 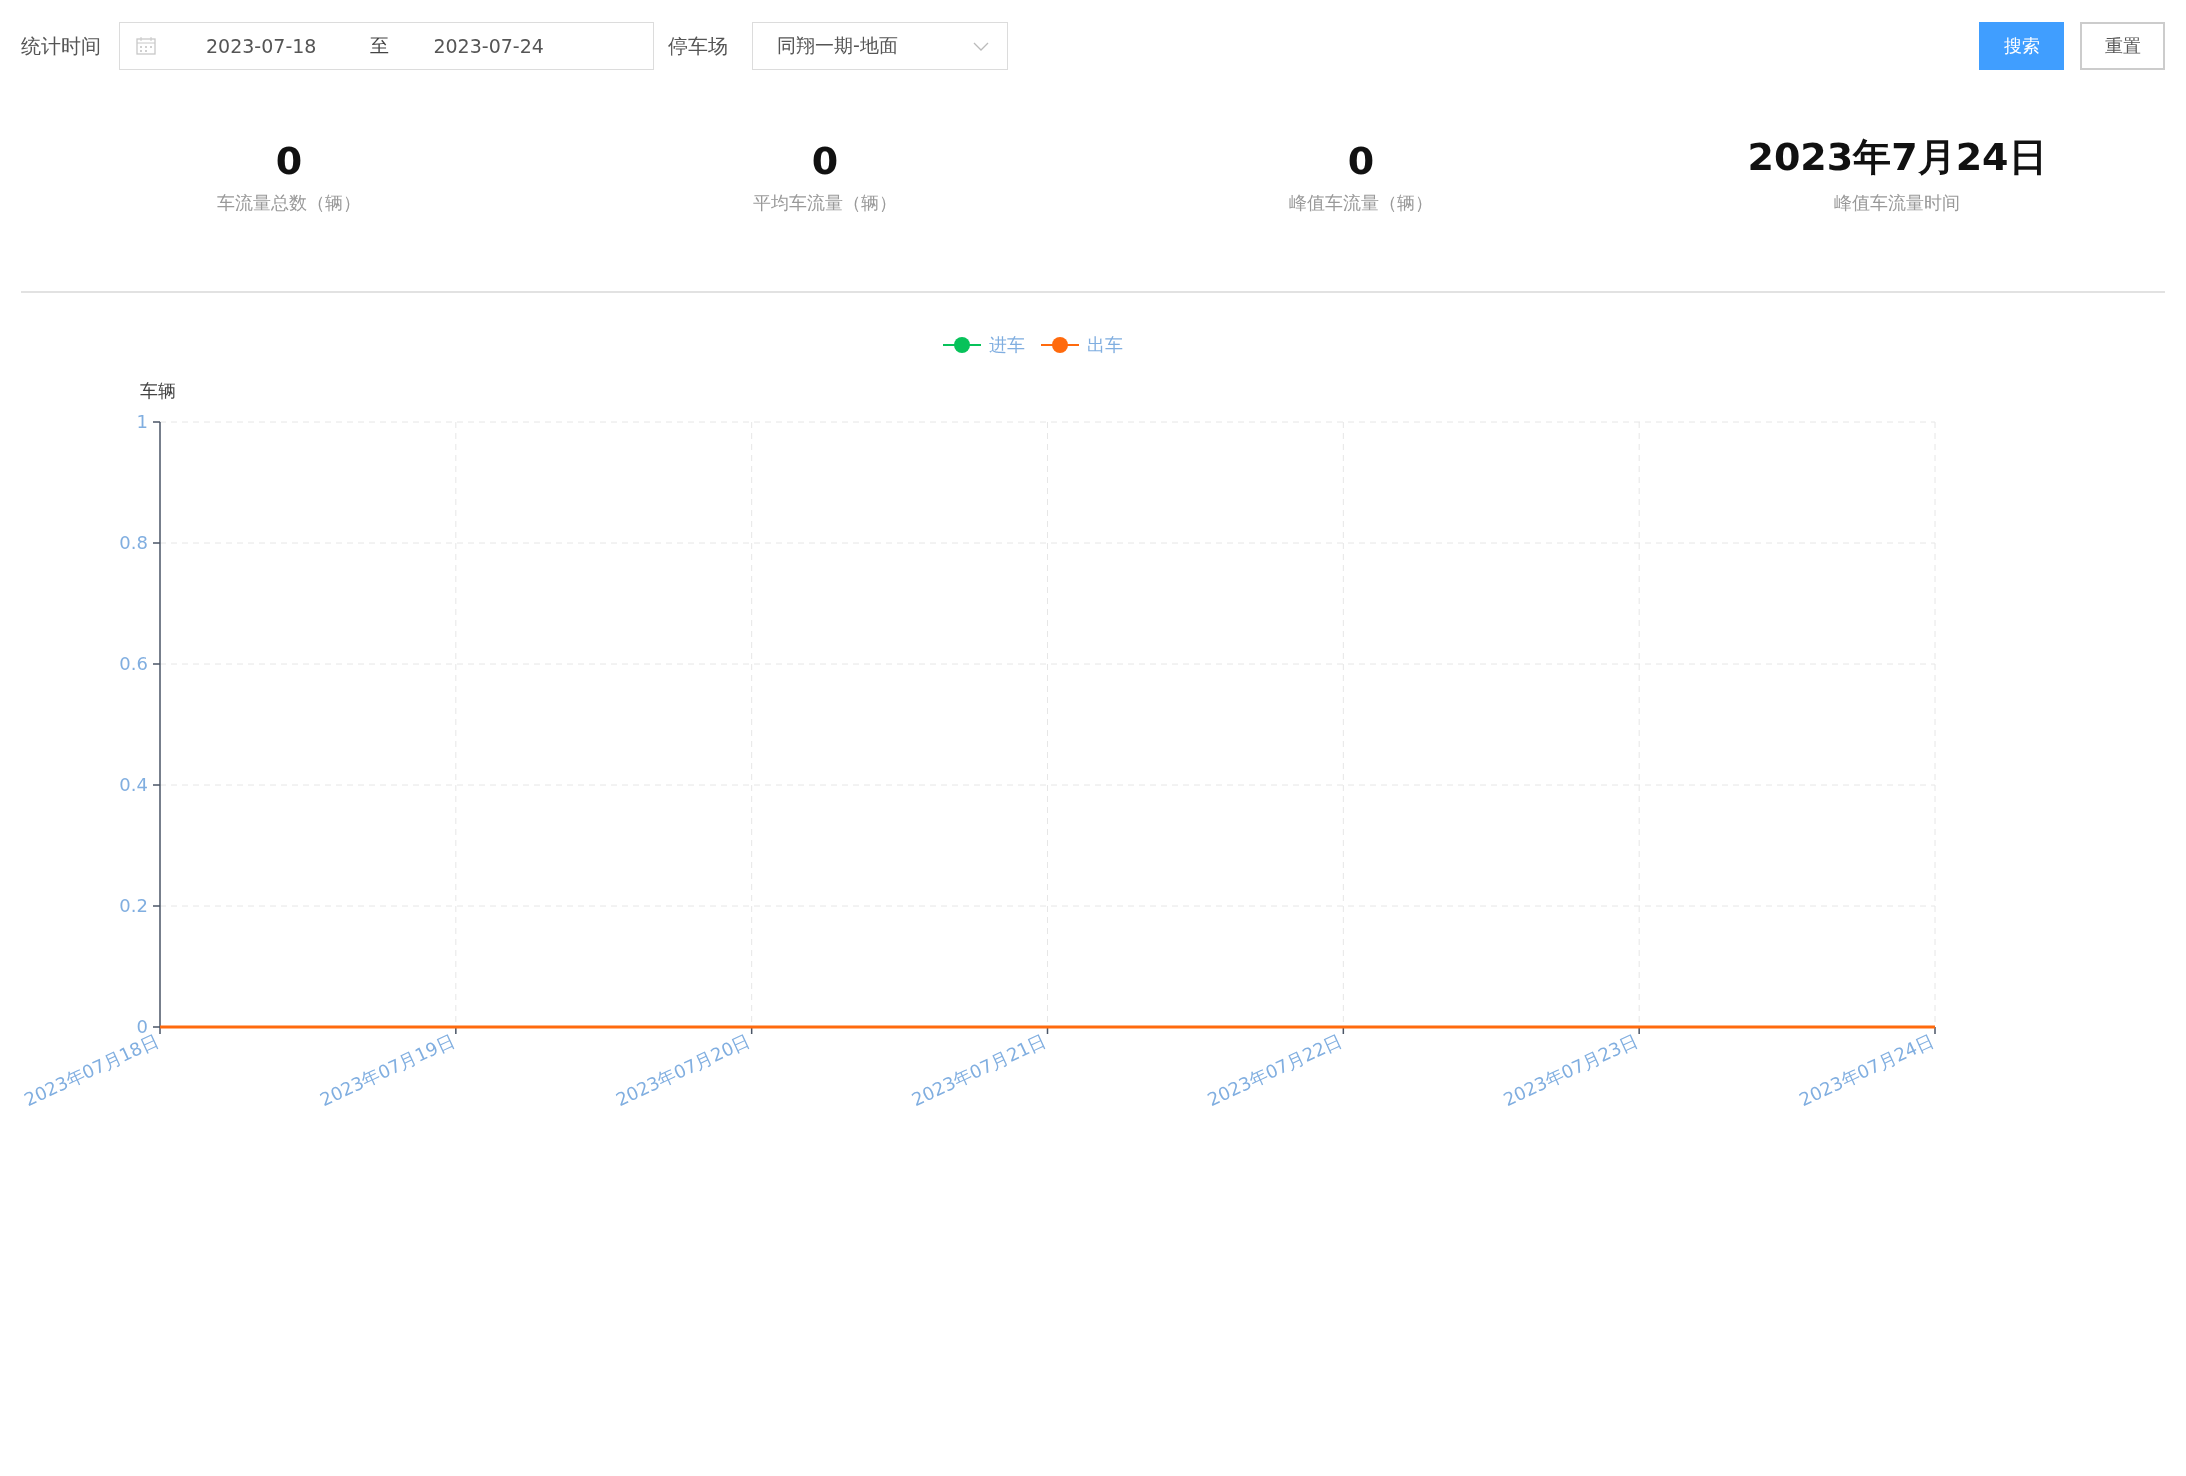 What do you see at coordinates (698, 46) in the screenshot?
I see `filter-label: 停车场` at bounding box center [698, 46].